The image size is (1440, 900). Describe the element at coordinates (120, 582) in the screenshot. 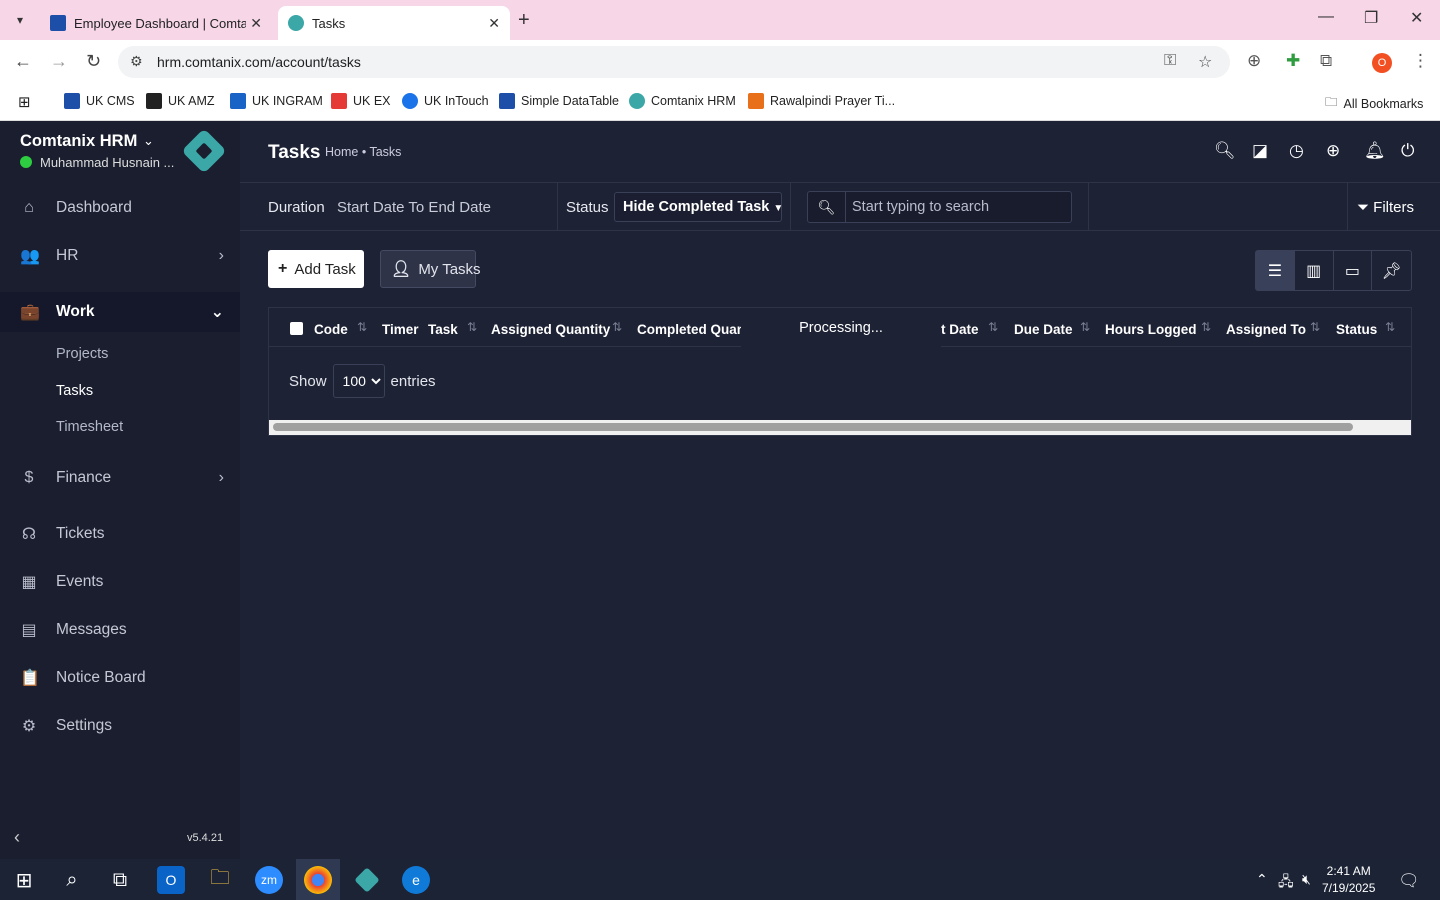

I see `sidebar-item-events: ▦ Events` at that location.